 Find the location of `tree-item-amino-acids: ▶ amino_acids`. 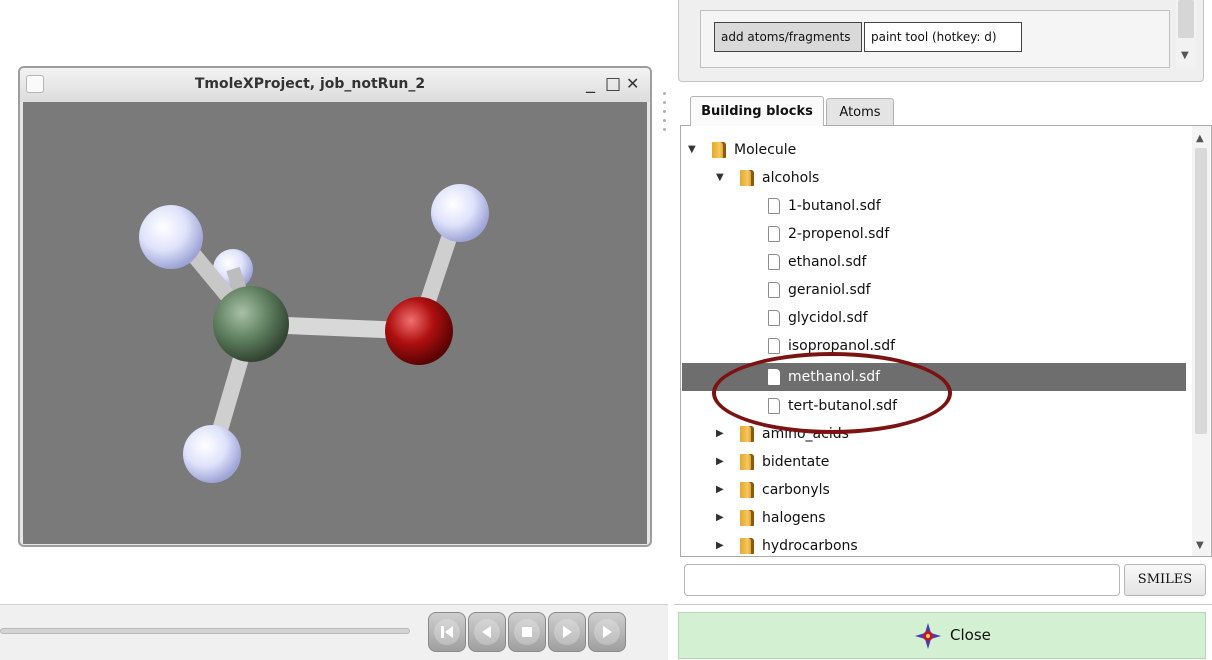

tree-item-amino-acids: ▶ amino_acids is located at coordinates (934, 434).